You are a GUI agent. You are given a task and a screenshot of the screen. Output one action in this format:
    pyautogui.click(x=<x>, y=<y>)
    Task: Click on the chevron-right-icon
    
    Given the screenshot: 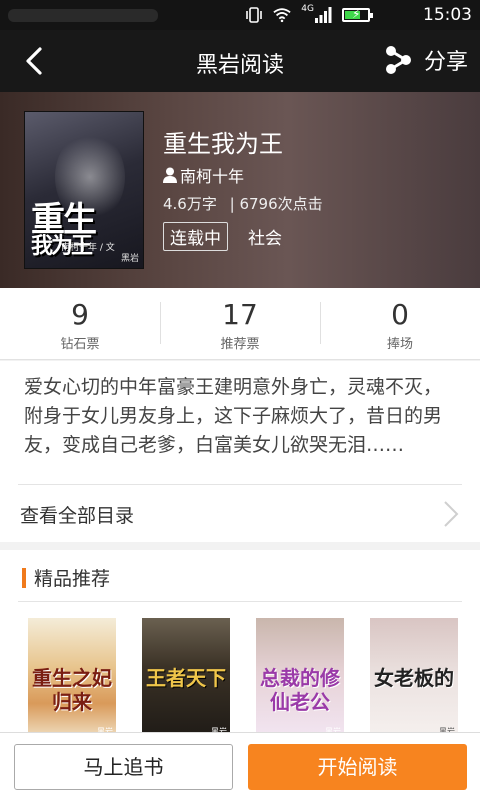 What is the action you would take?
    pyautogui.click(x=451, y=514)
    